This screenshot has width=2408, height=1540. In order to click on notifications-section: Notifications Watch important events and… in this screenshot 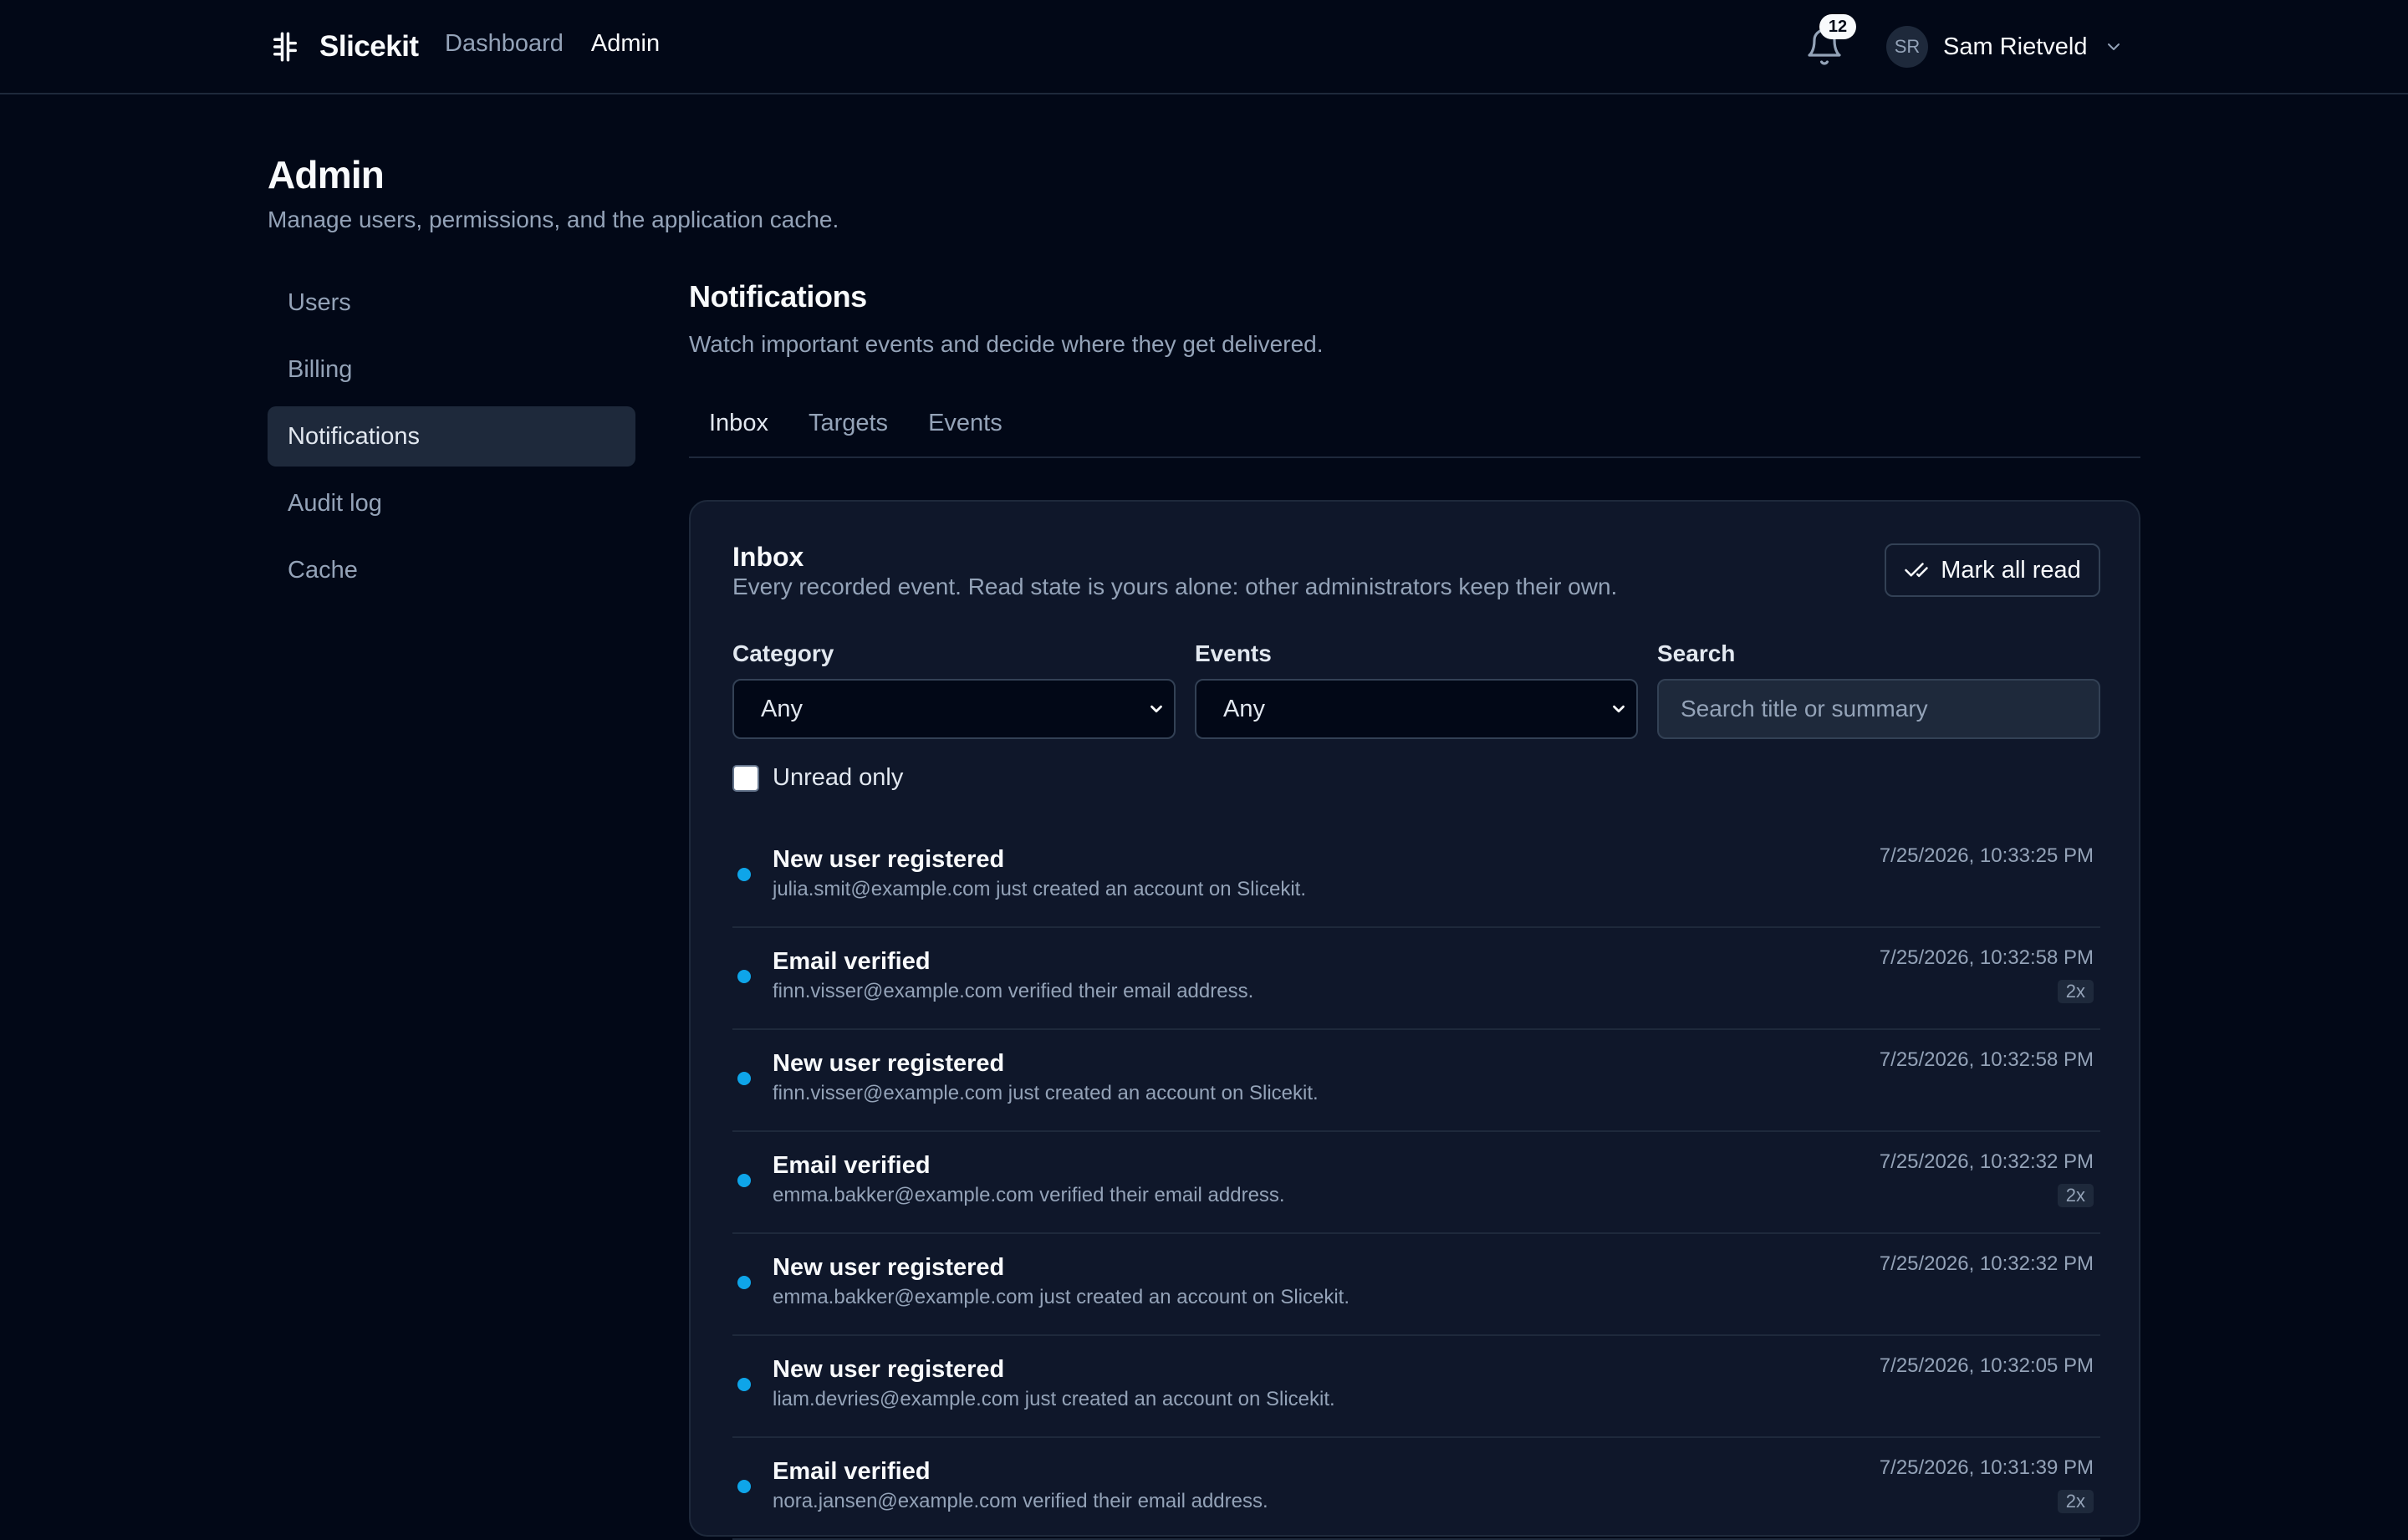, I will do `click(1414, 369)`.